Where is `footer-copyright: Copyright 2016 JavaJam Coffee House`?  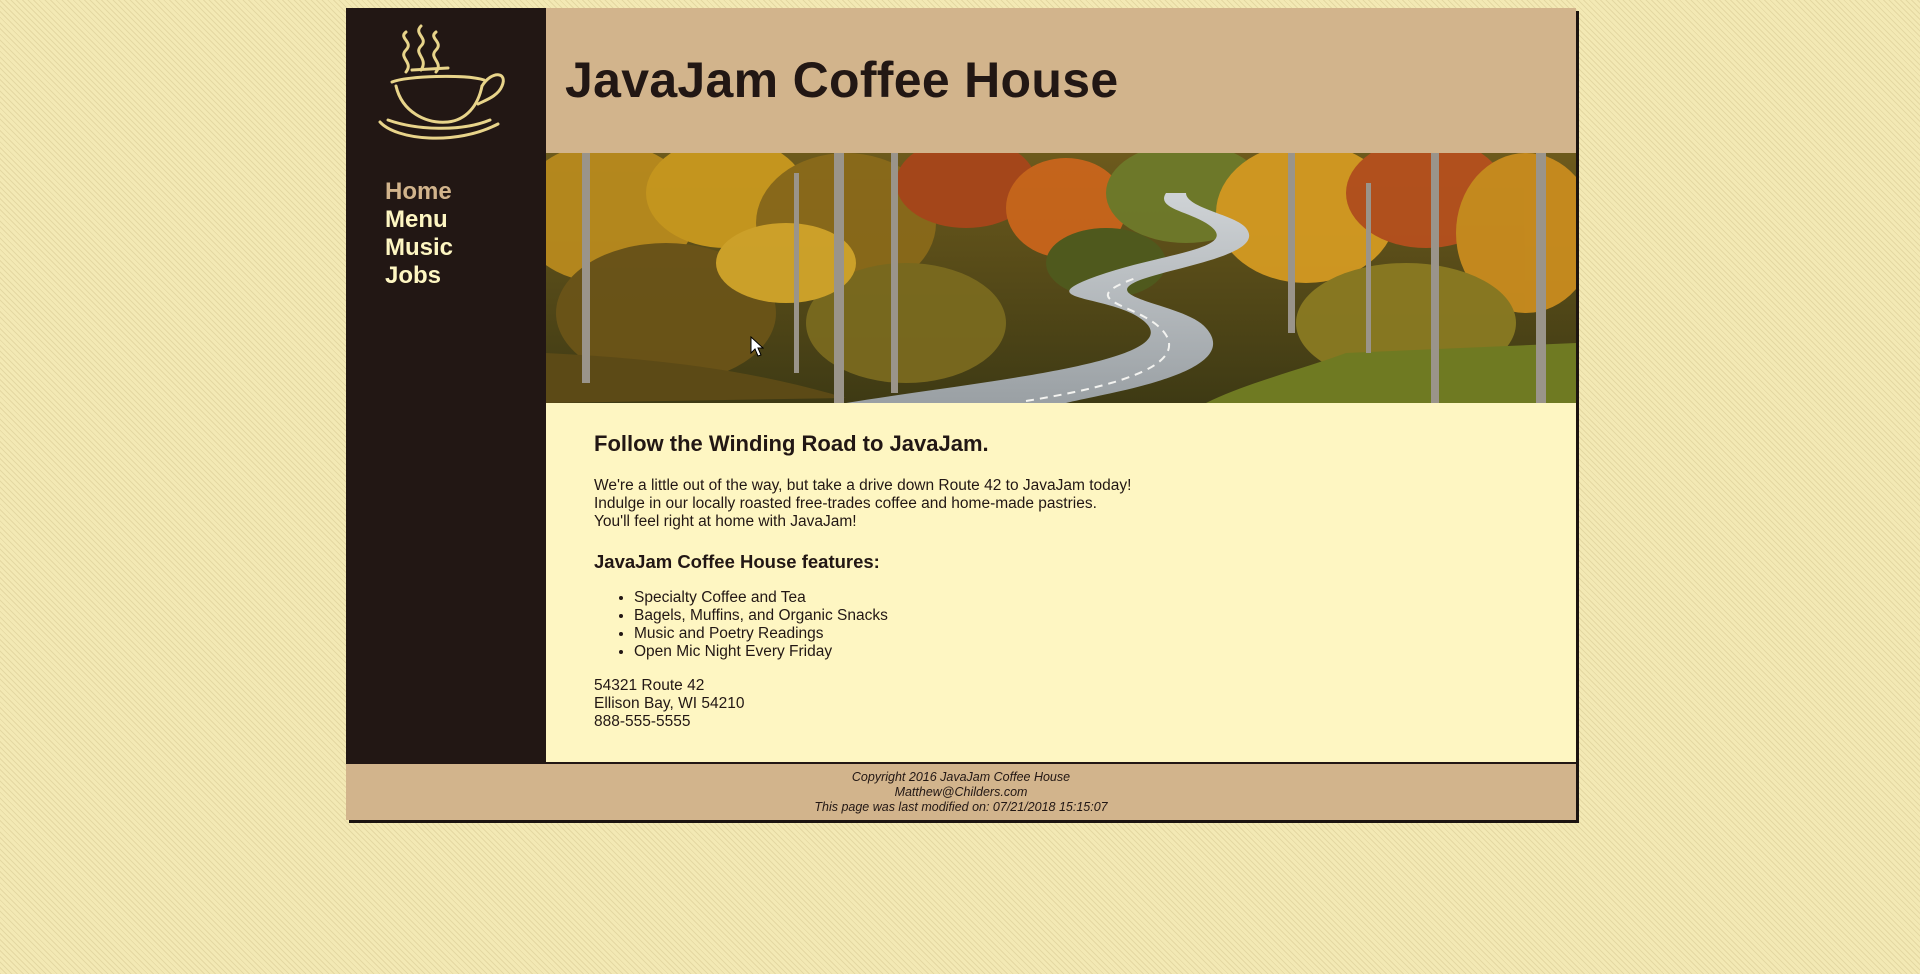 footer-copyright: Copyright 2016 JavaJam Coffee House is located at coordinates (961, 777).